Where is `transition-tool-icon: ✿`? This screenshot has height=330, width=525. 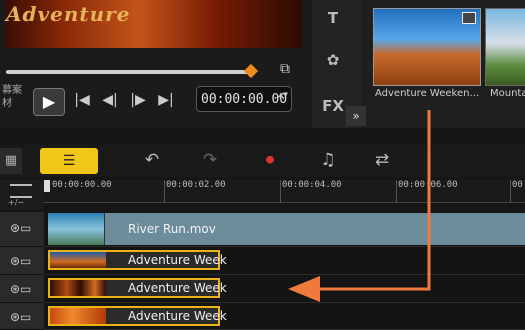
transition-tool-icon: ✿ is located at coordinates (333, 60).